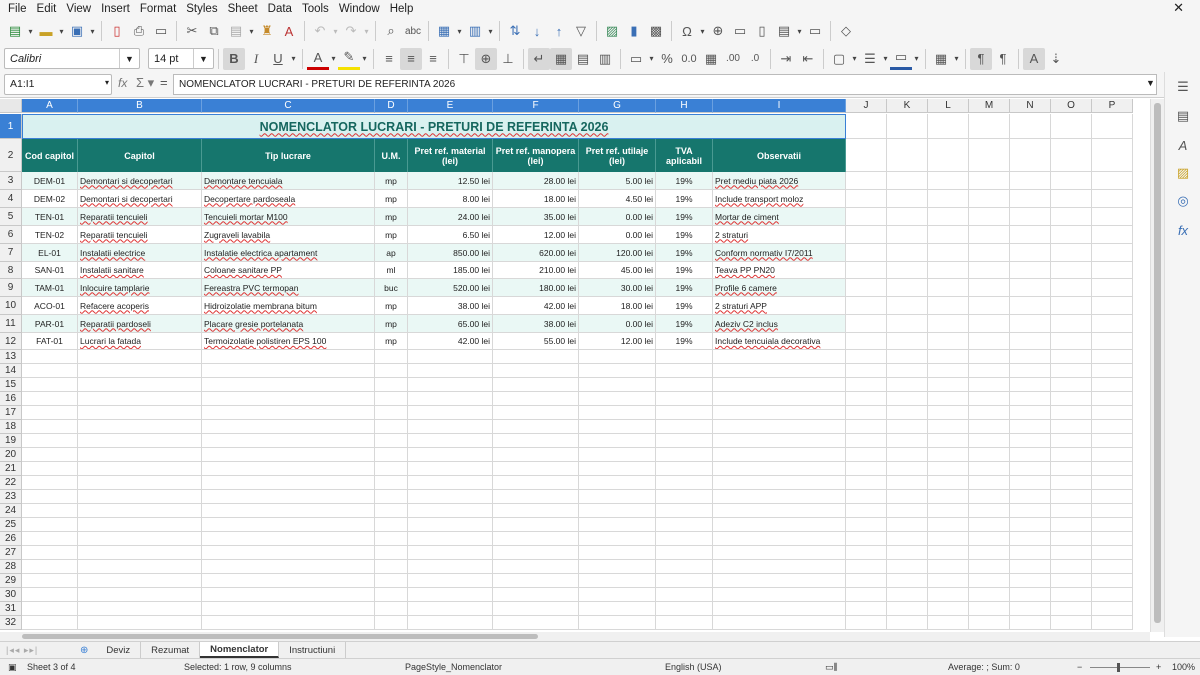 The height and width of the screenshot is (675, 1200). Describe the element at coordinates (244, 9) in the screenshot. I see `menu-sheet: Sheet` at that location.